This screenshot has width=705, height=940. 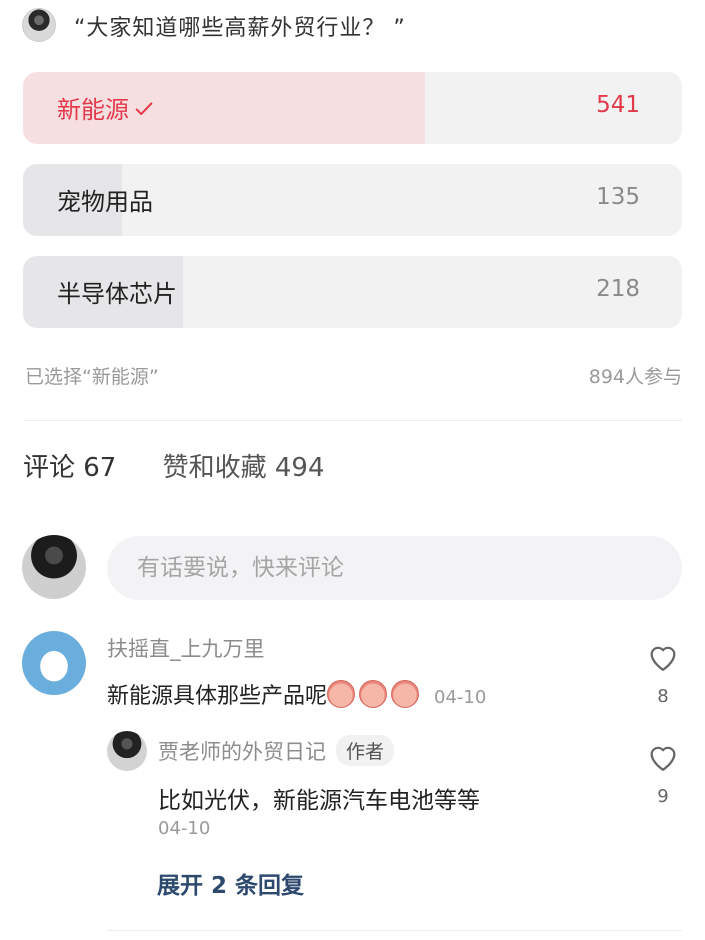 I want to click on poll-option-new-energy: 新能源 541, so click(x=352, y=108).